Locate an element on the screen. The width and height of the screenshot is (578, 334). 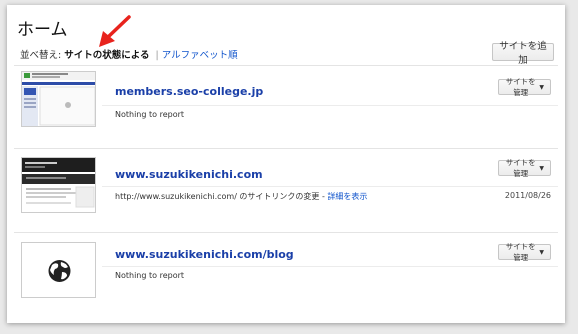
details-link: 詳細を表示 is located at coordinates (347, 196).